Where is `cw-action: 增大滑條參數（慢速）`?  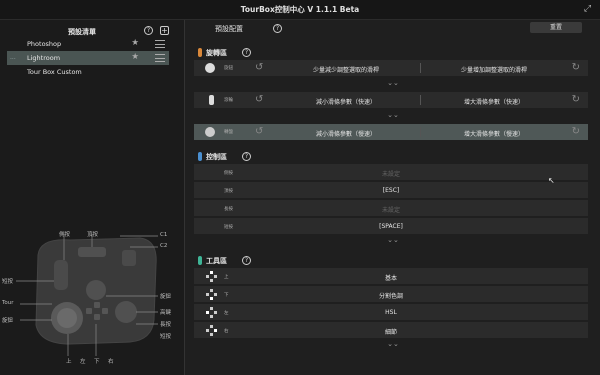 cw-action: 增大滑條參數（慢速） is located at coordinates (494, 133).